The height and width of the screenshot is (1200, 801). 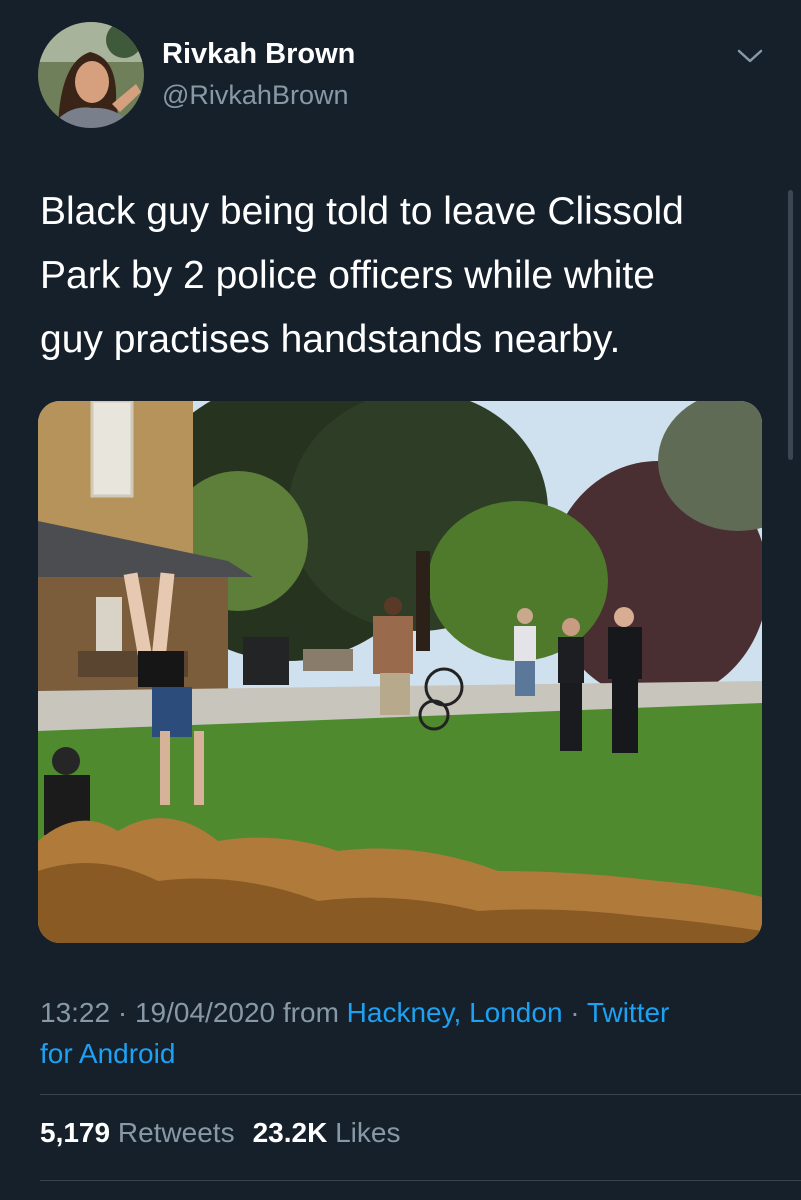 I want to click on tweet-stats: 5,179 Retweets 23.2K Likes, so click(x=220, y=1133).